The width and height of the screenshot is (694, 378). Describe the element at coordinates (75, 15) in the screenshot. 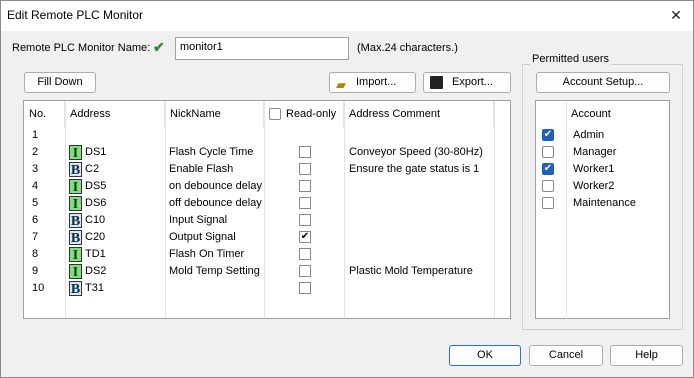

I see `window-title: Edit Remote PLC Monitor` at that location.